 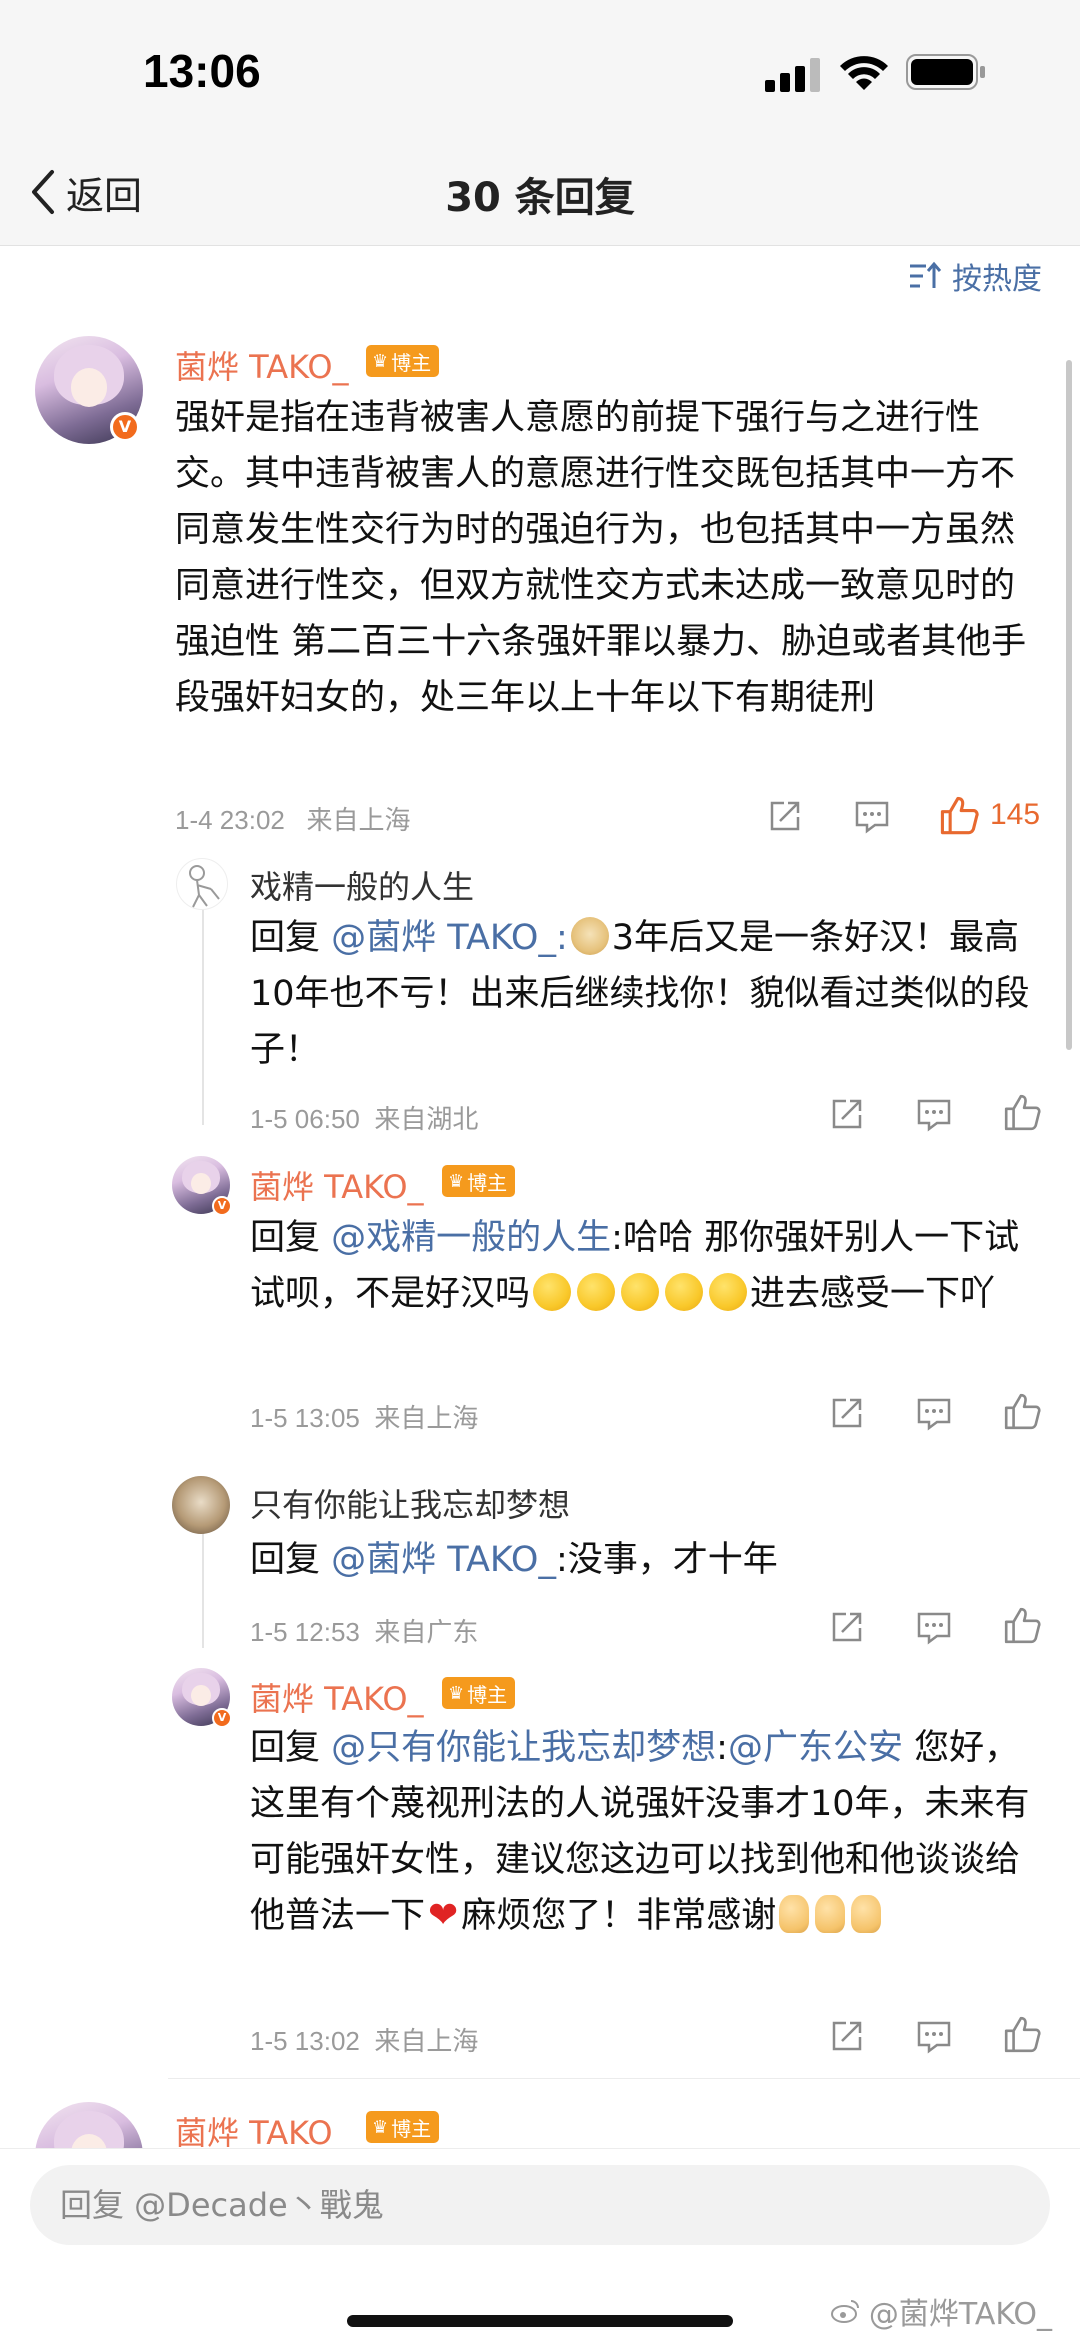 I want to click on reply-body: :没事，才十年, so click(x=666, y=1560).